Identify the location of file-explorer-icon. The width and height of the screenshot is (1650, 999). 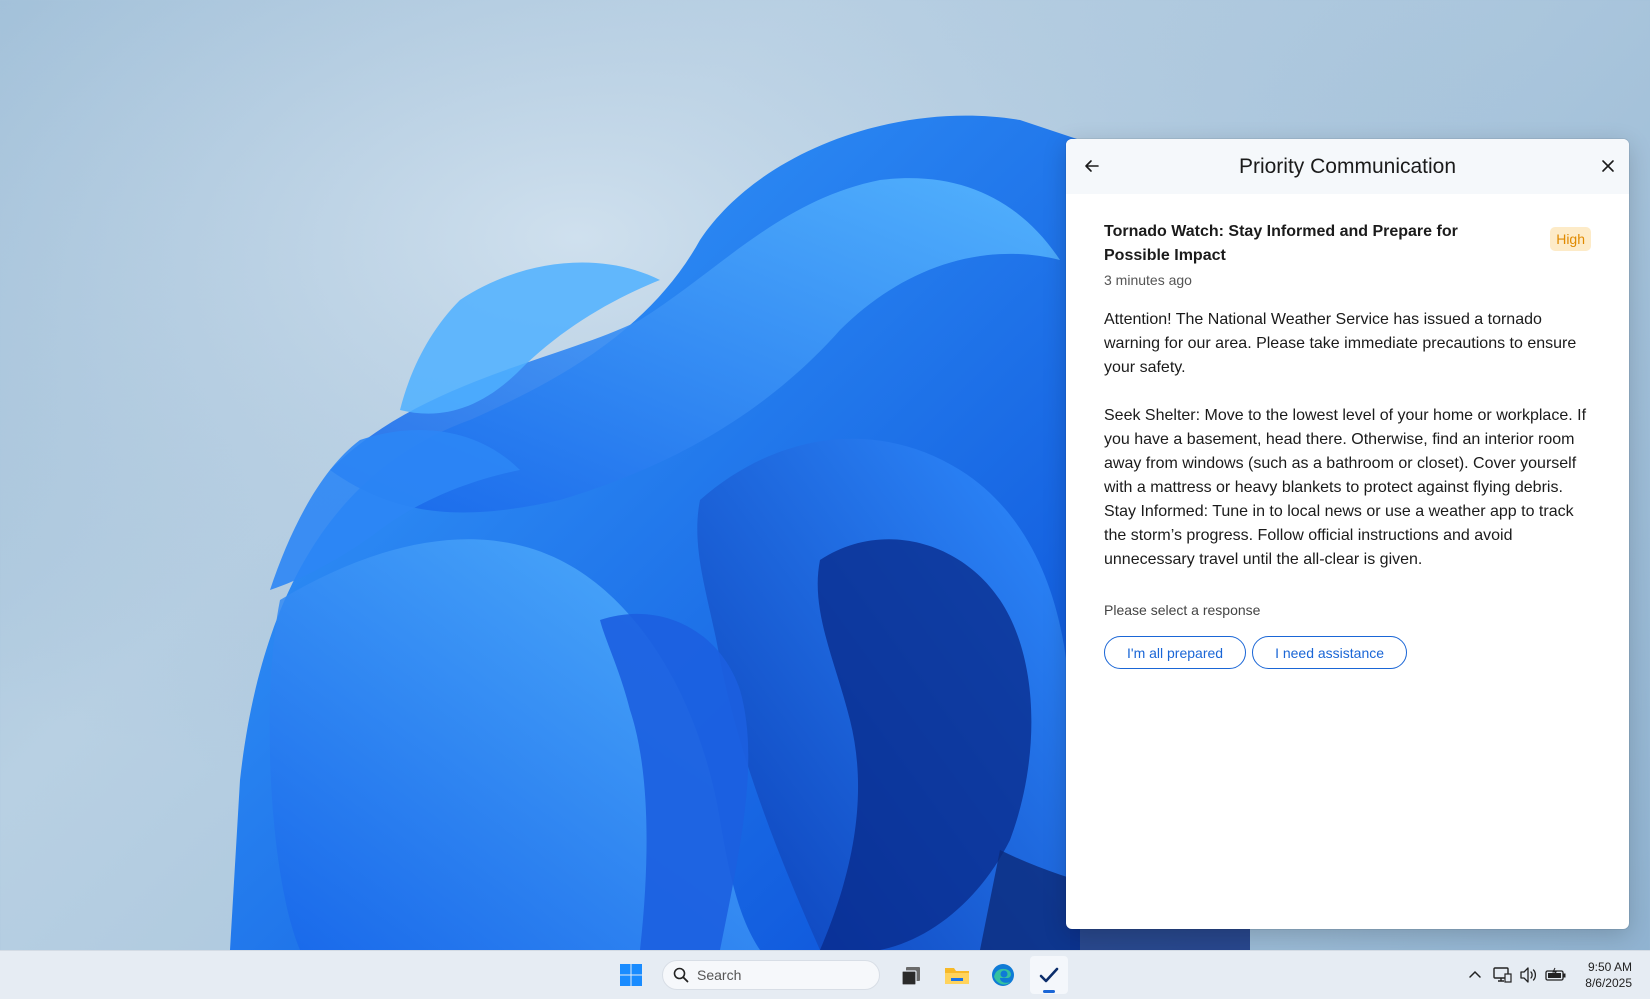
(957, 976).